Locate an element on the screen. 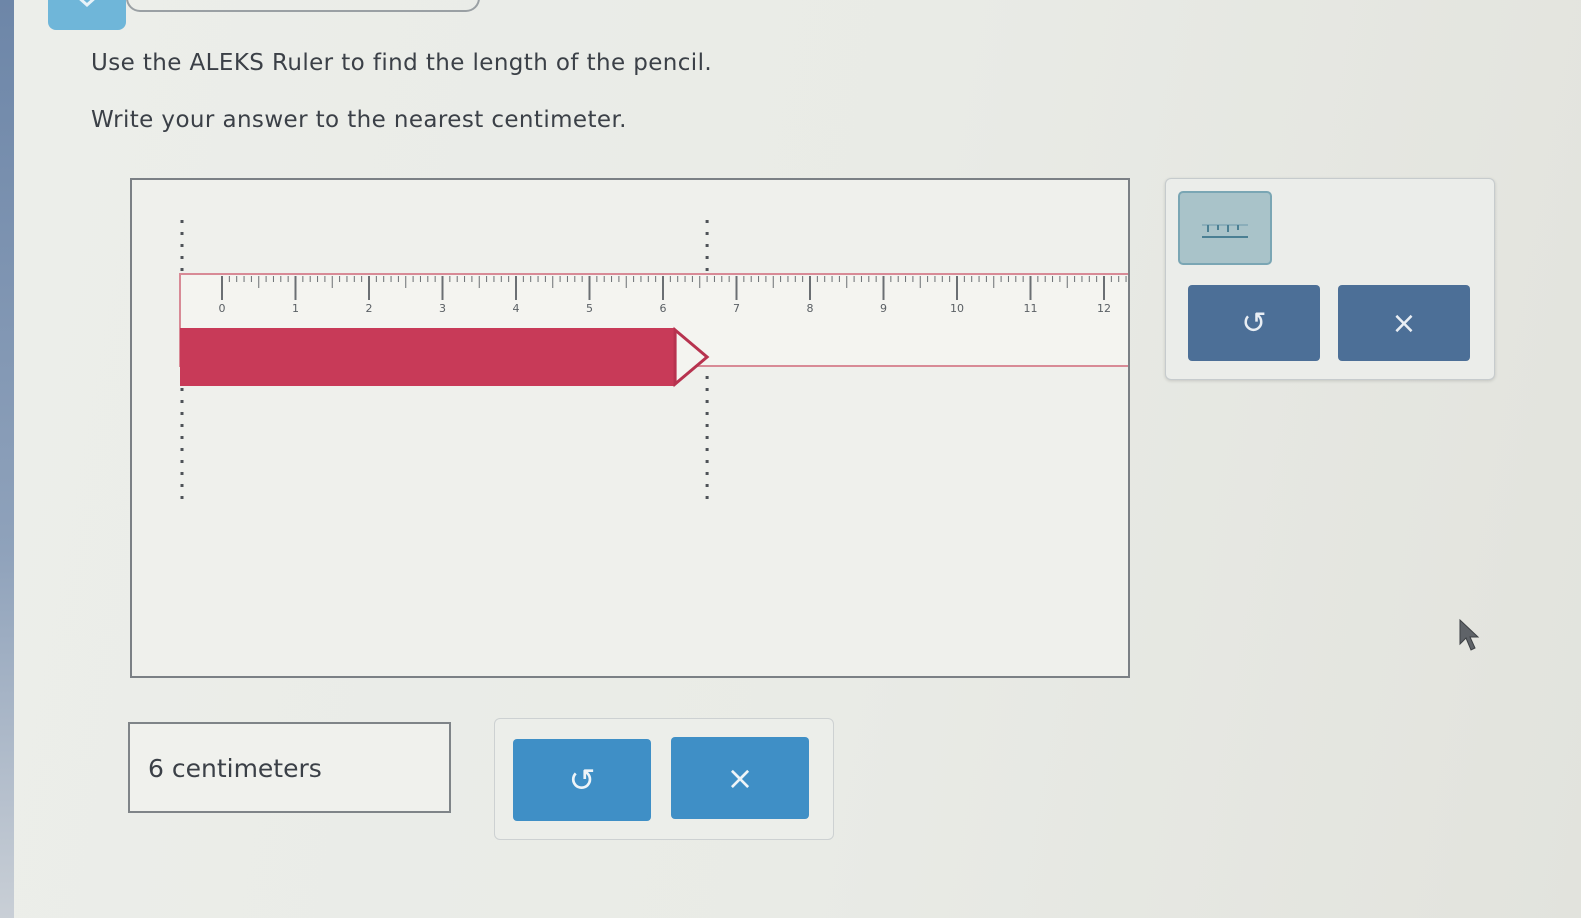 This screenshot has width=1581, height=918. ruler-tick-label: 4 is located at coordinates (516, 308).